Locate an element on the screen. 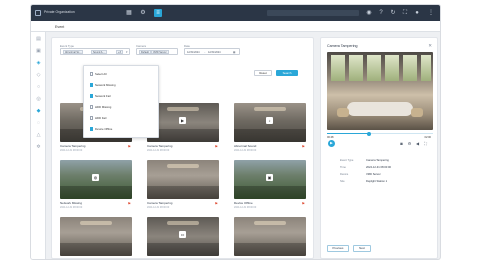 The height and width of the screenshot is (261, 482). alert-icon: △ is located at coordinates (38, 135).